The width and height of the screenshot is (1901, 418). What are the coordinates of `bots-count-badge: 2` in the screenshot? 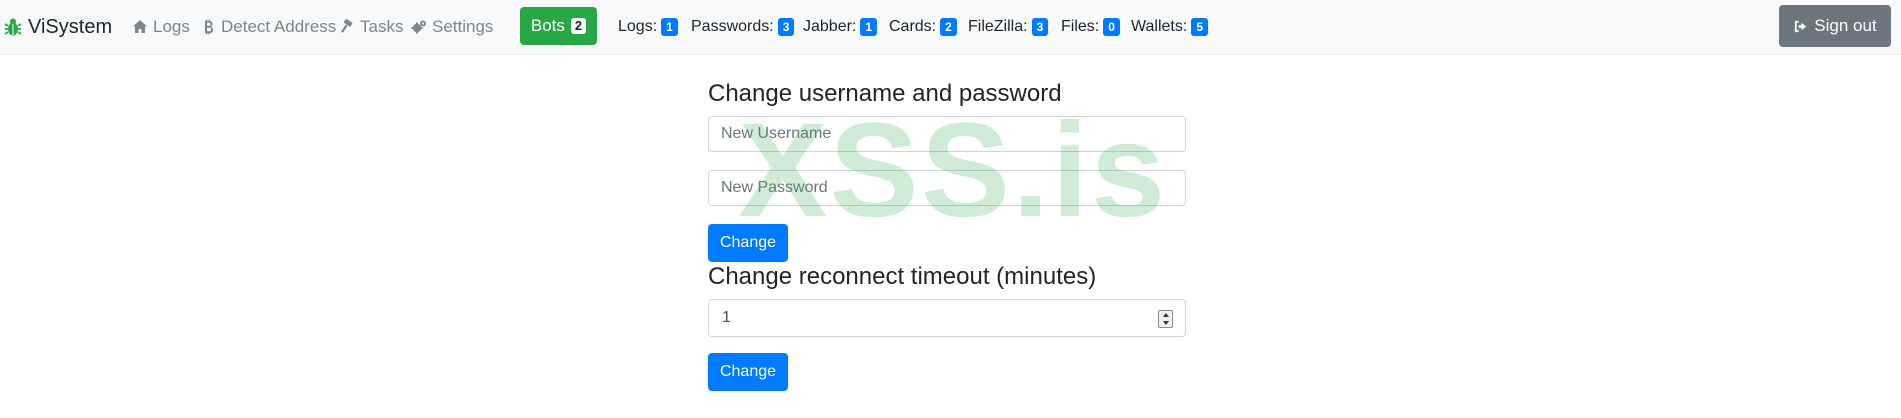 It's located at (578, 26).